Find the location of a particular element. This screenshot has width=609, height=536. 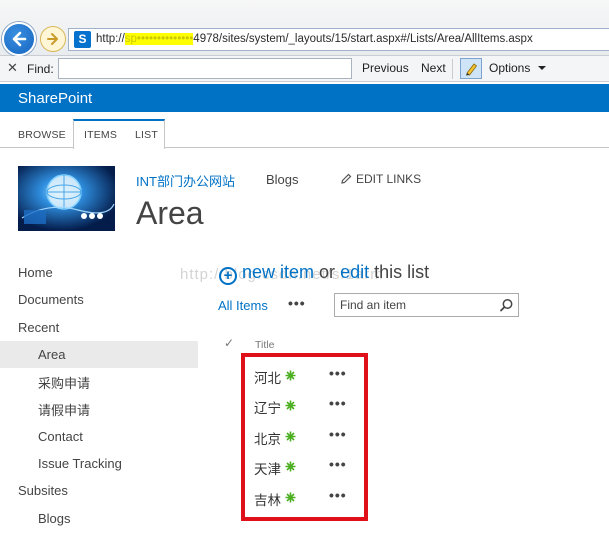

search-box is located at coordinates (426, 305).